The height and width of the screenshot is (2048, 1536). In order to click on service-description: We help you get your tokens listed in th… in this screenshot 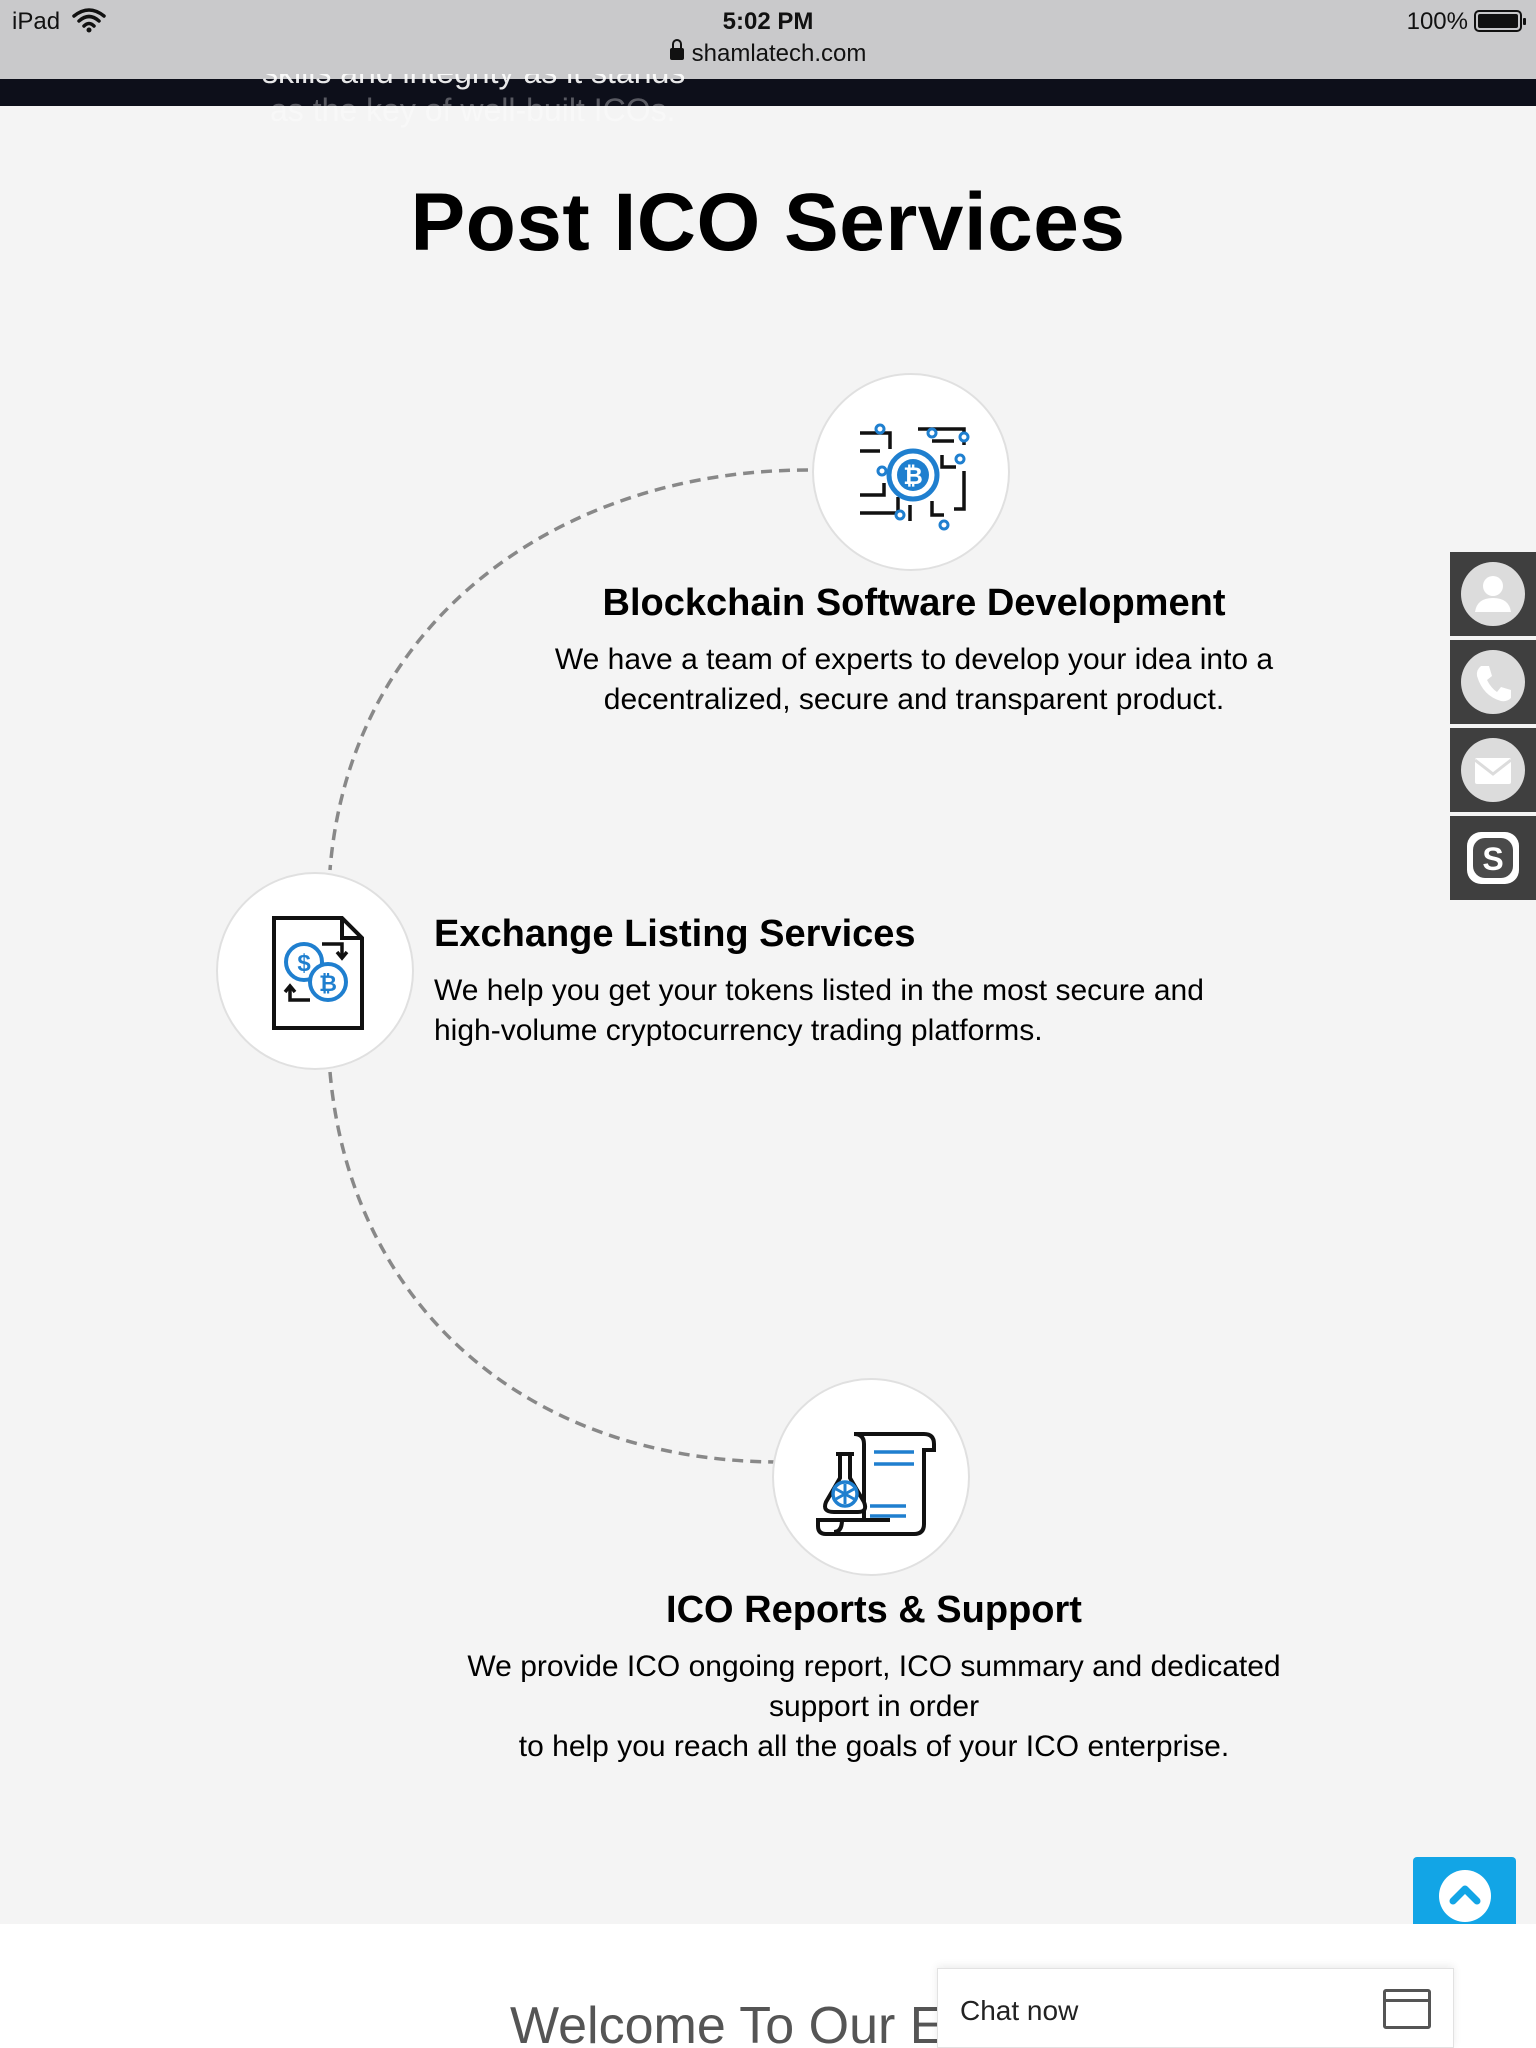, I will do `click(819, 1010)`.